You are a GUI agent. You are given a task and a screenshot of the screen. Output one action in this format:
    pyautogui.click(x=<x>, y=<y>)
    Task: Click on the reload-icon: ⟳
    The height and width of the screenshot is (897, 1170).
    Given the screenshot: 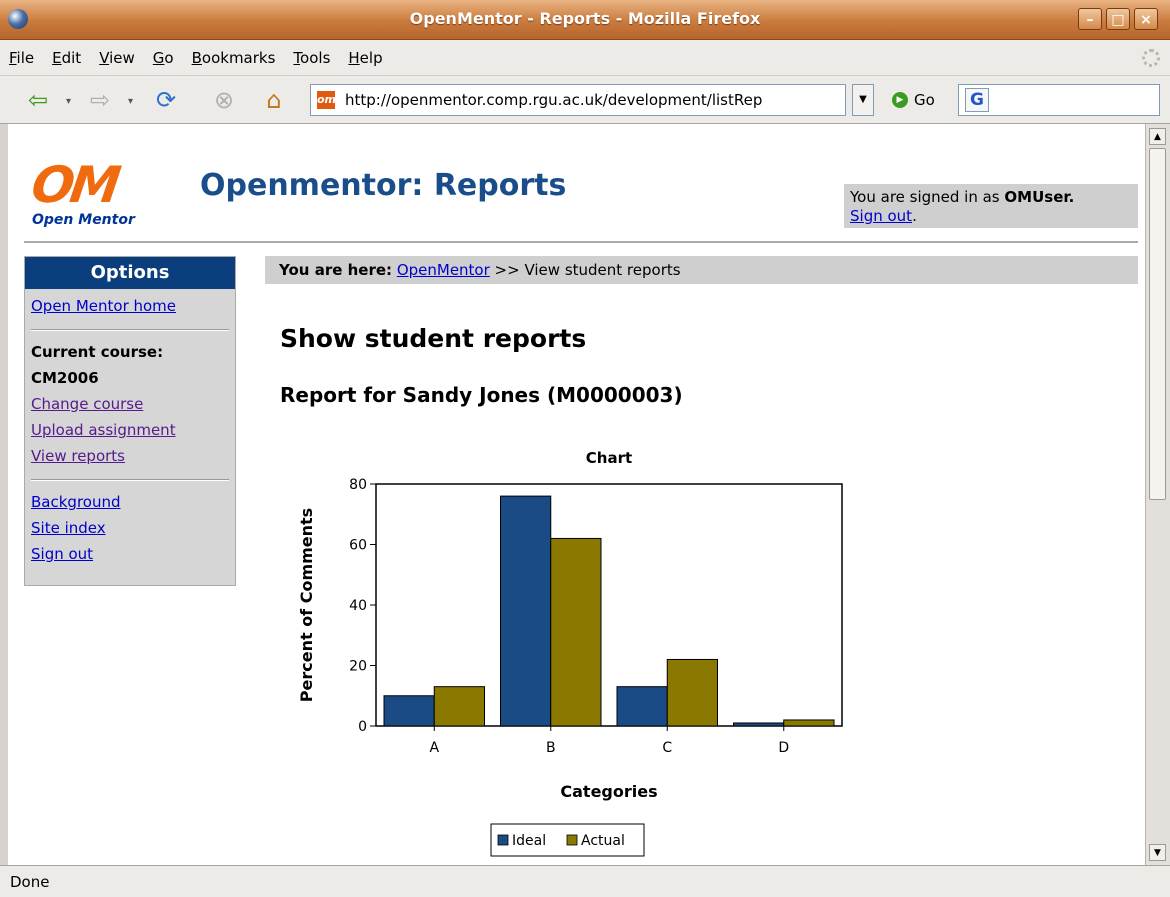 What is the action you would take?
    pyautogui.click(x=166, y=100)
    